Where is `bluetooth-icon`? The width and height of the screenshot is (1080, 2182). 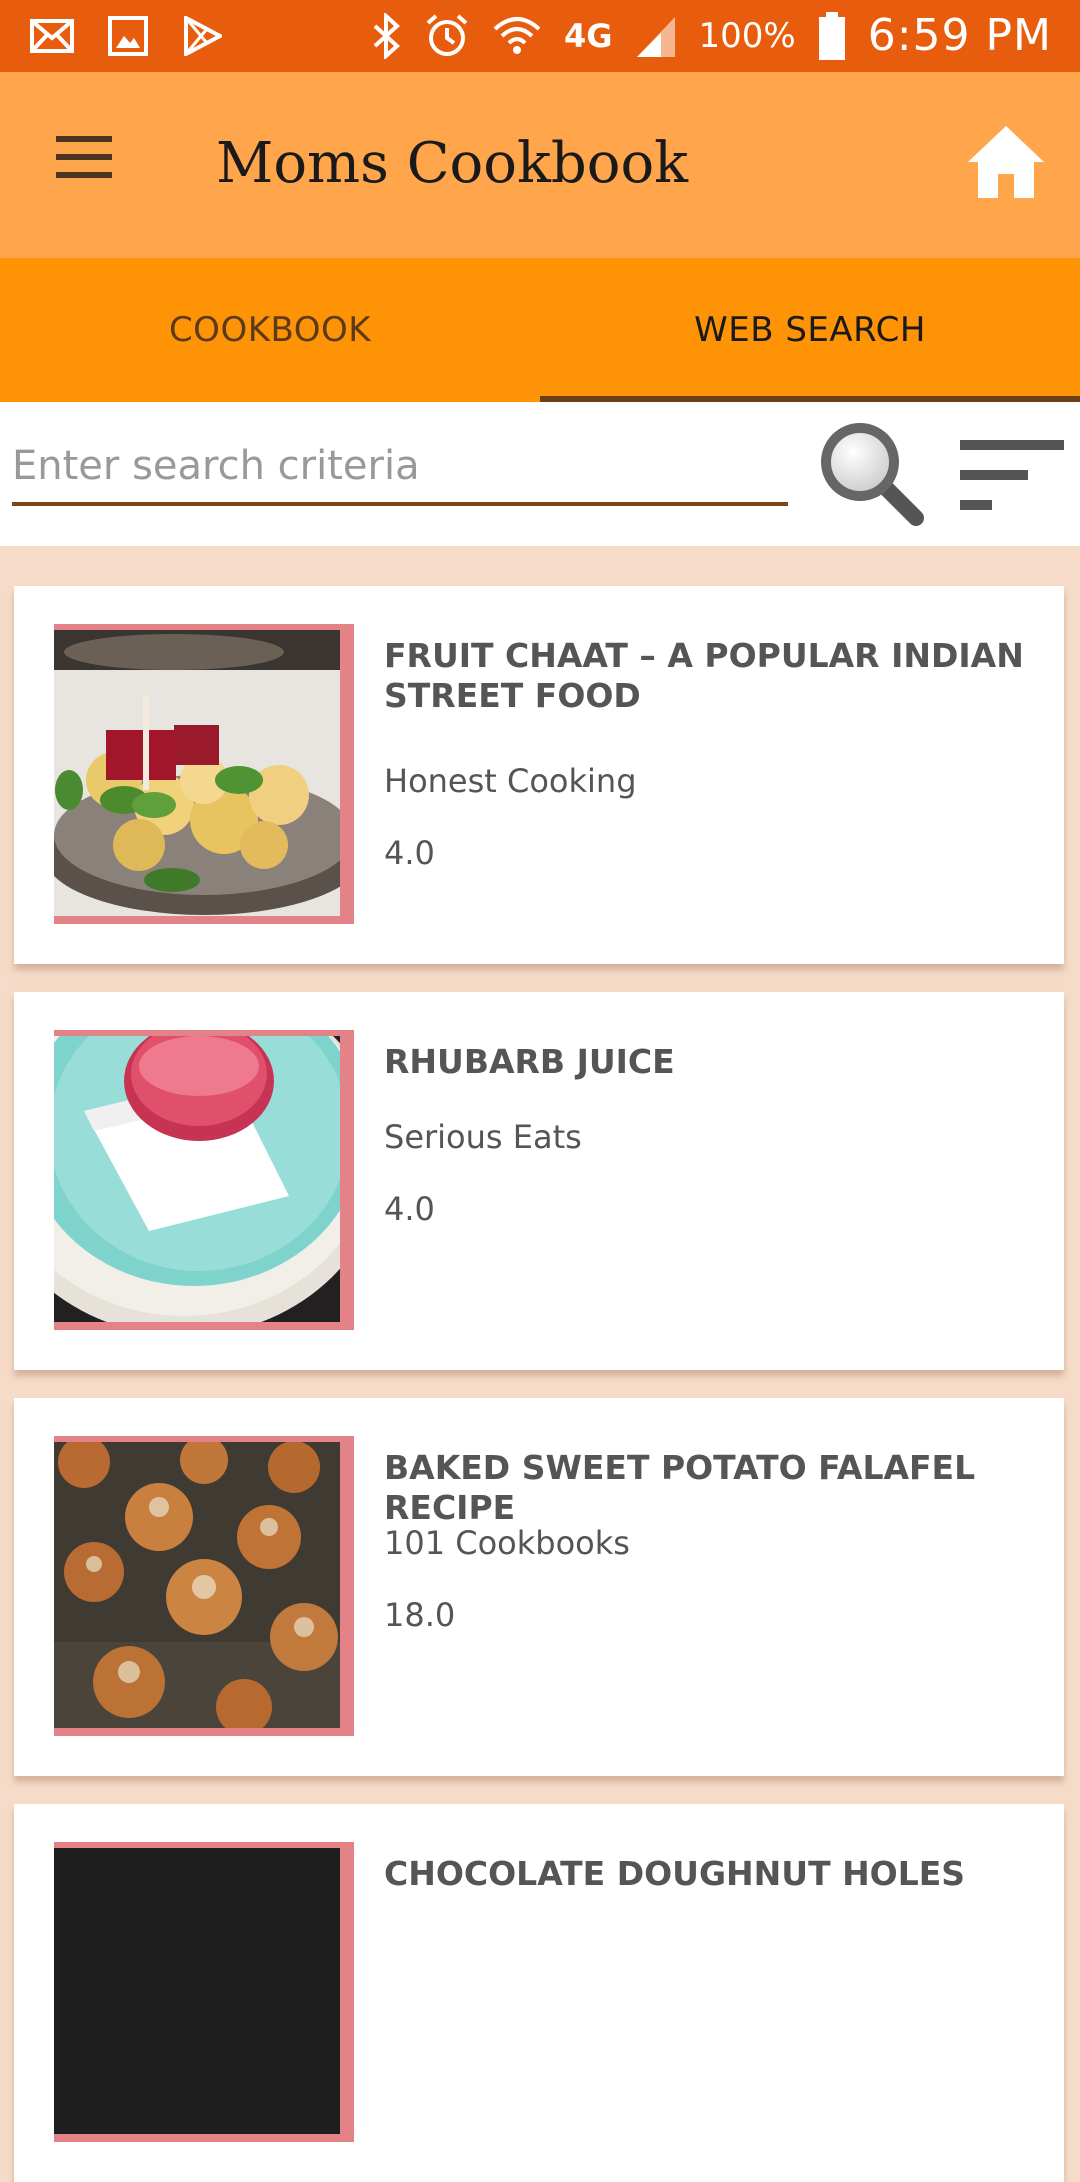
bluetooth-icon is located at coordinates (386, 36).